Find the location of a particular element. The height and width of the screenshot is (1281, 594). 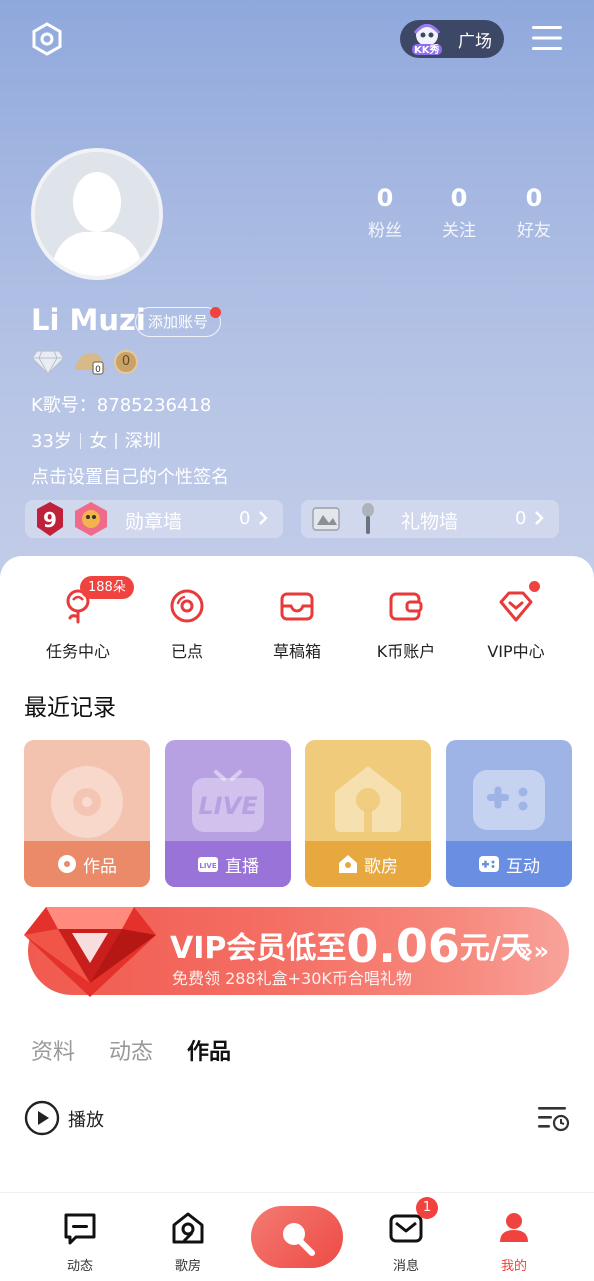

add-account-red-dot is located at coordinates (215, 312).